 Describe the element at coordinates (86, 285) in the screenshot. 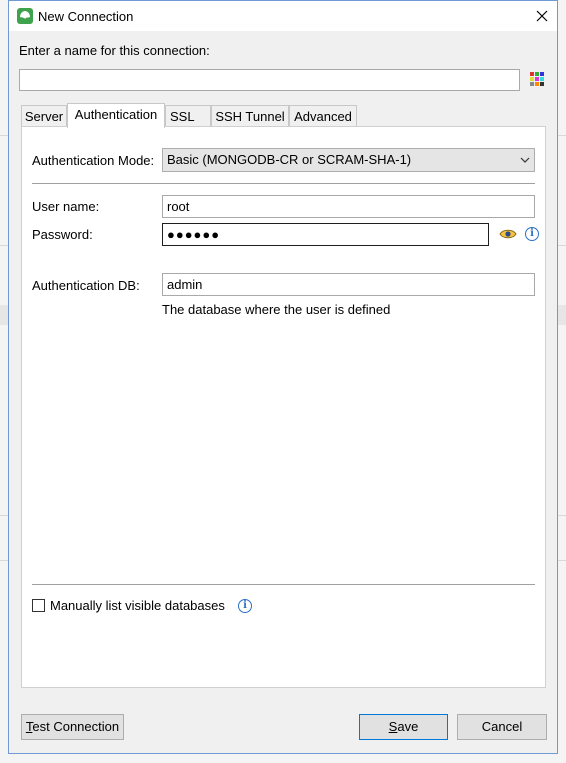

I see `authdb-label: Authentication DB:` at that location.